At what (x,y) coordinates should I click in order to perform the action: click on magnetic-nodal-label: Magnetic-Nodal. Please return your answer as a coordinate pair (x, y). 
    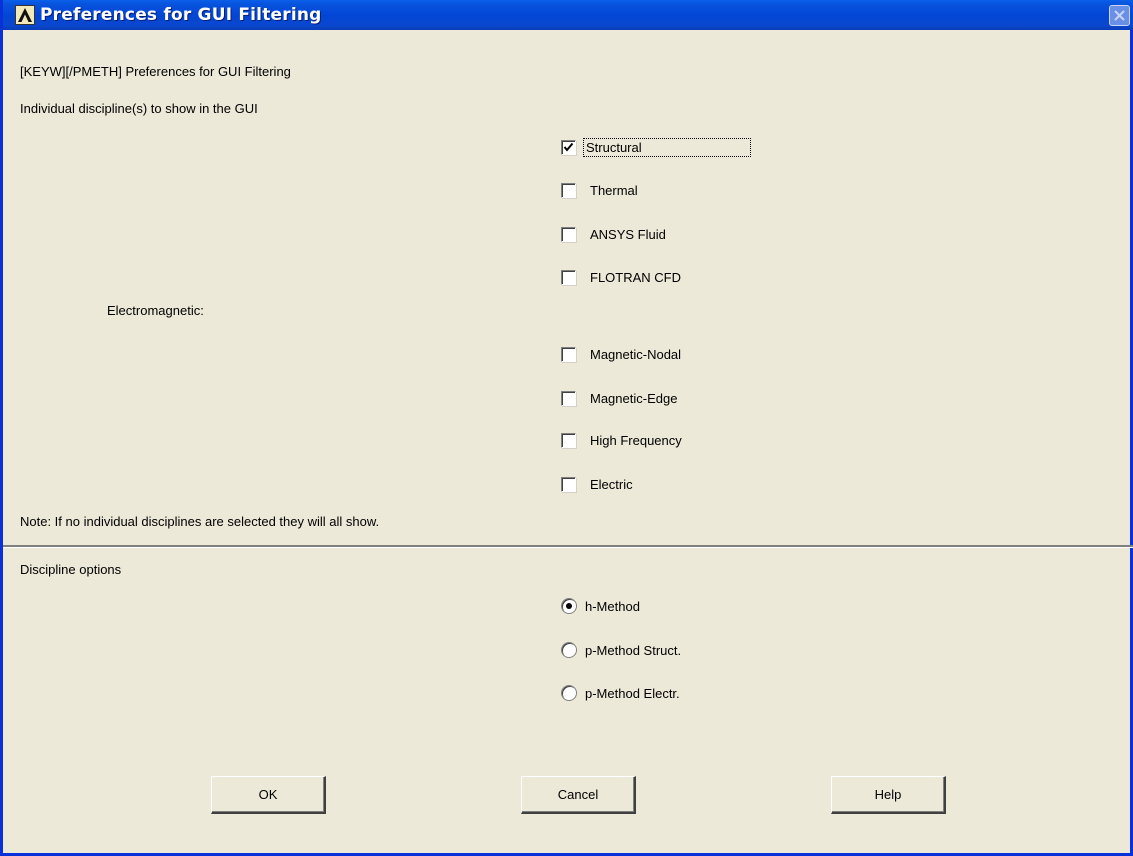
    Looking at the image, I should click on (636, 354).